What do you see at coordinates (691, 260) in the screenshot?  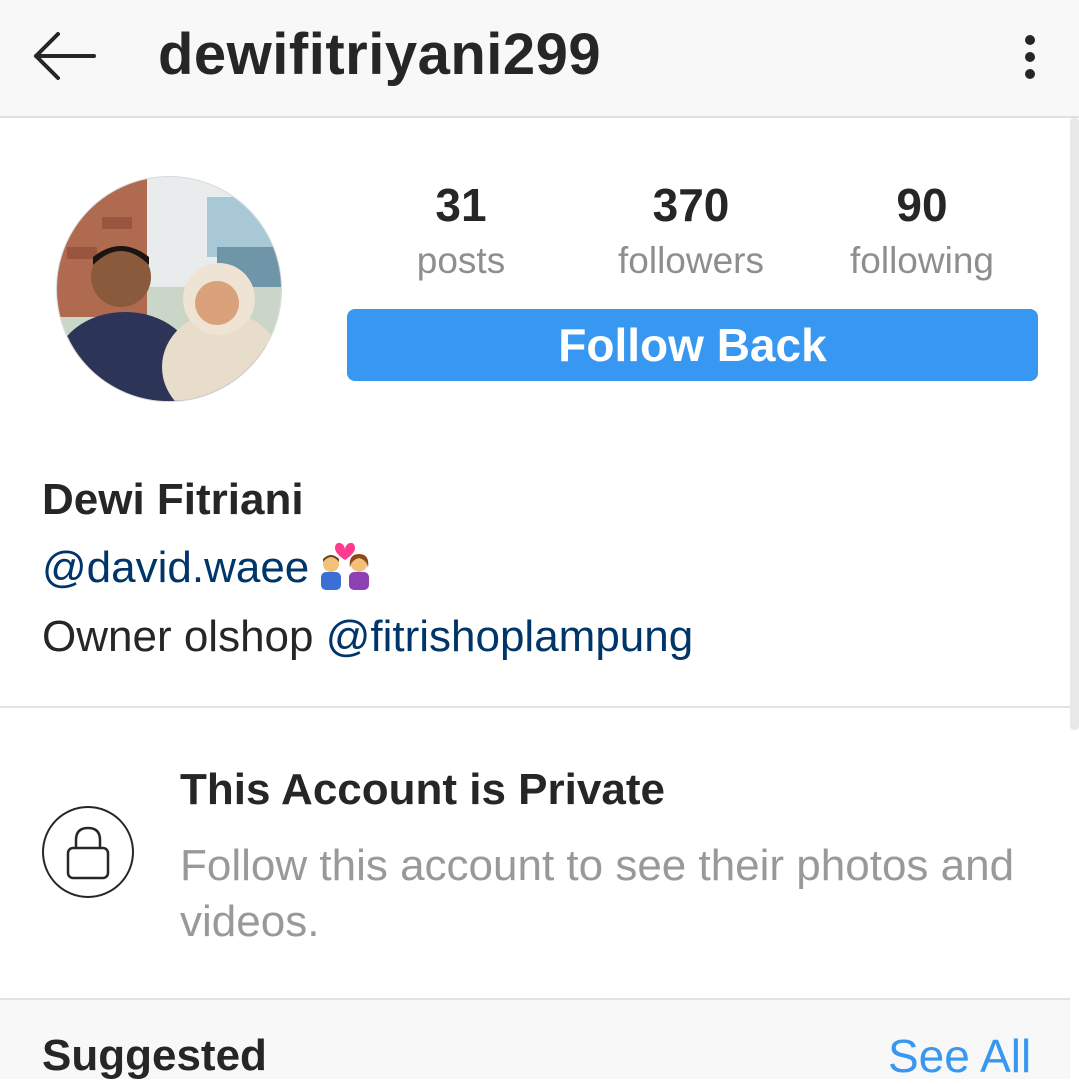 I see `stat-followers-label: followers` at bounding box center [691, 260].